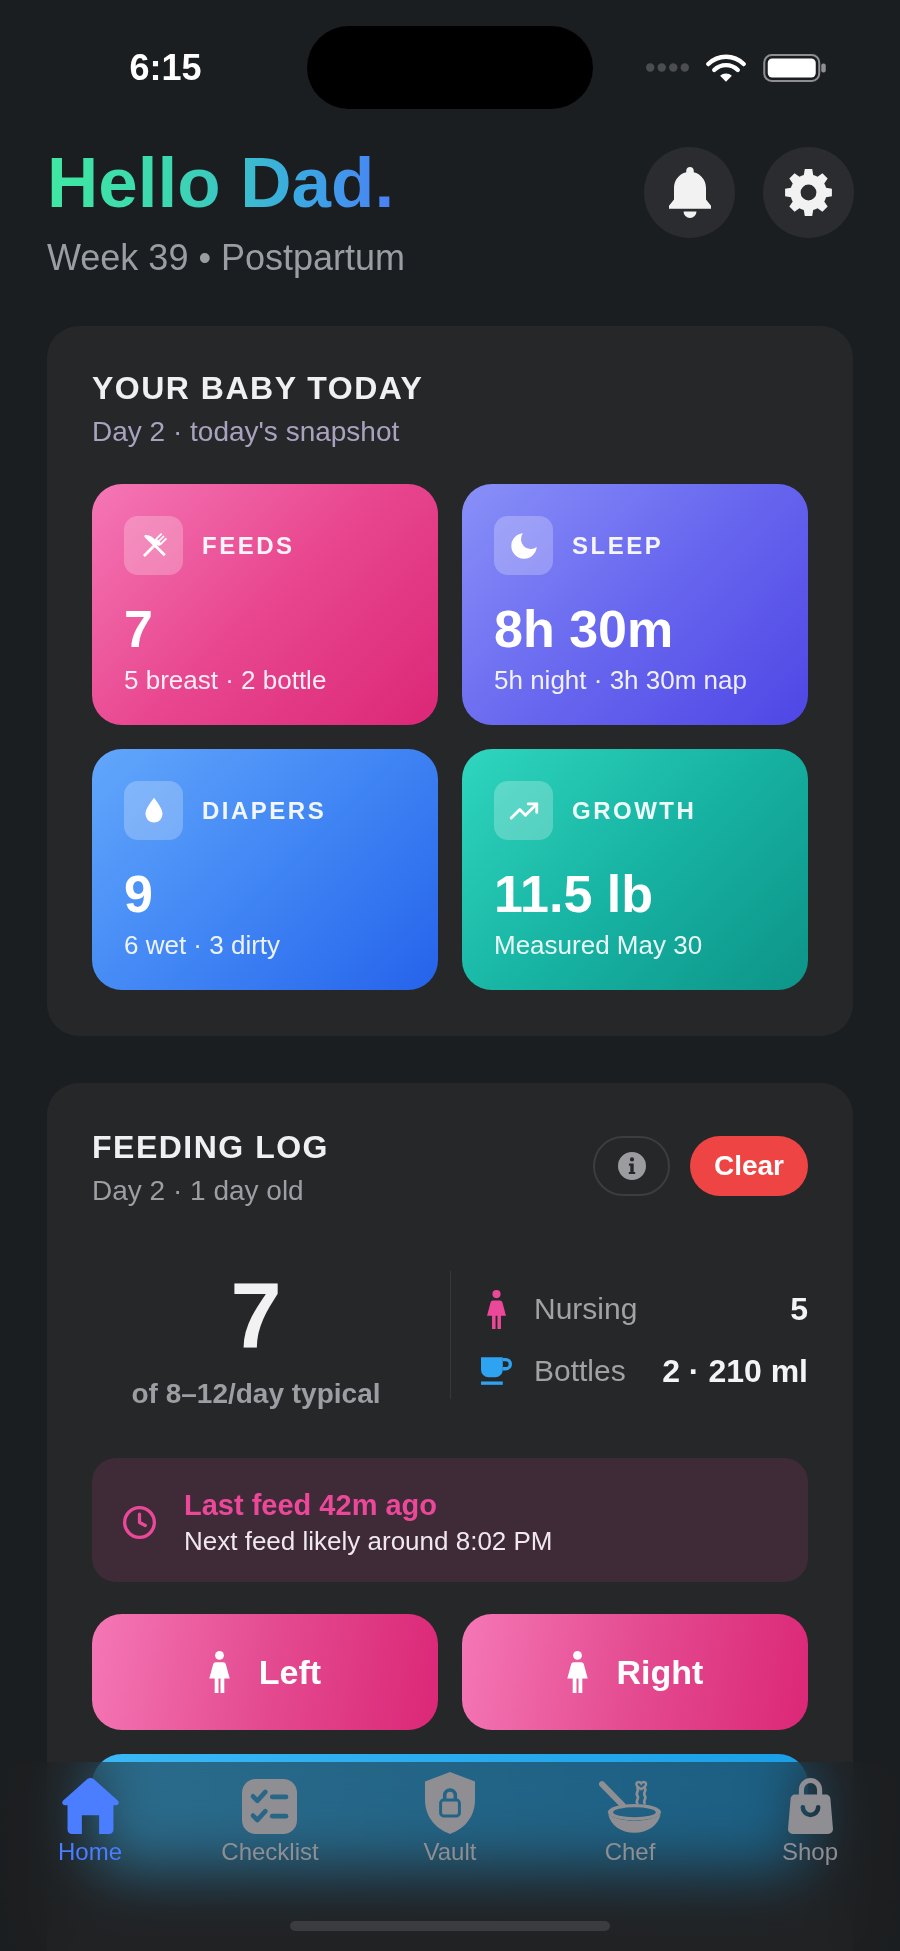 The height and width of the screenshot is (1951, 900). What do you see at coordinates (725, 67) in the screenshot?
I see `wifi-icon` at bounding box center [725, 67].